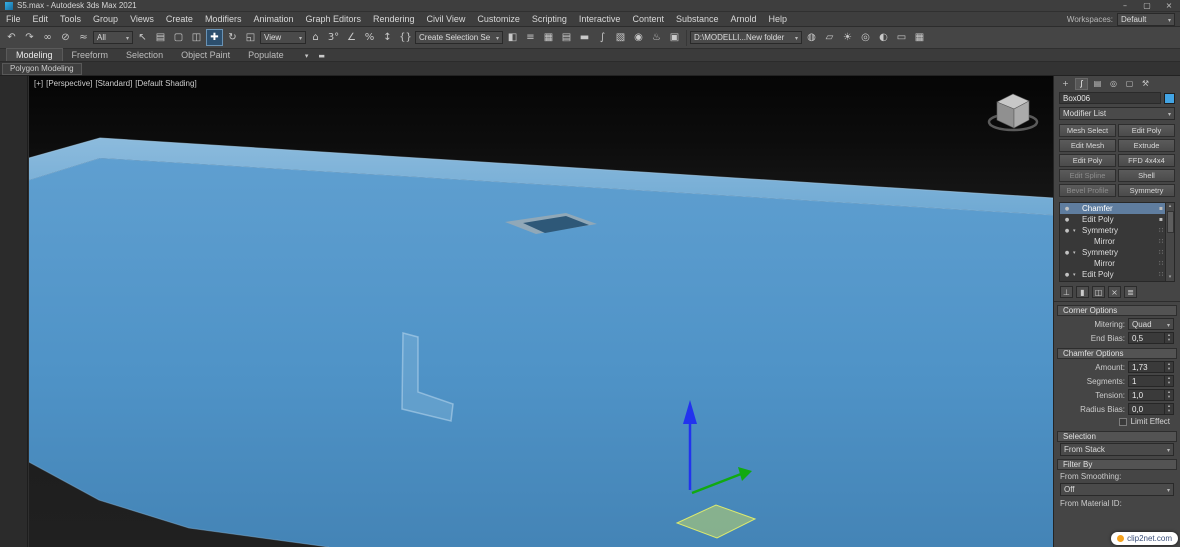 This screenshot has height=547, width=1180. Describe the element at coordinates (746, 37) in the screenshot. I see `project-folder-dropdown: D:\MODELLI...New folder` at that location.